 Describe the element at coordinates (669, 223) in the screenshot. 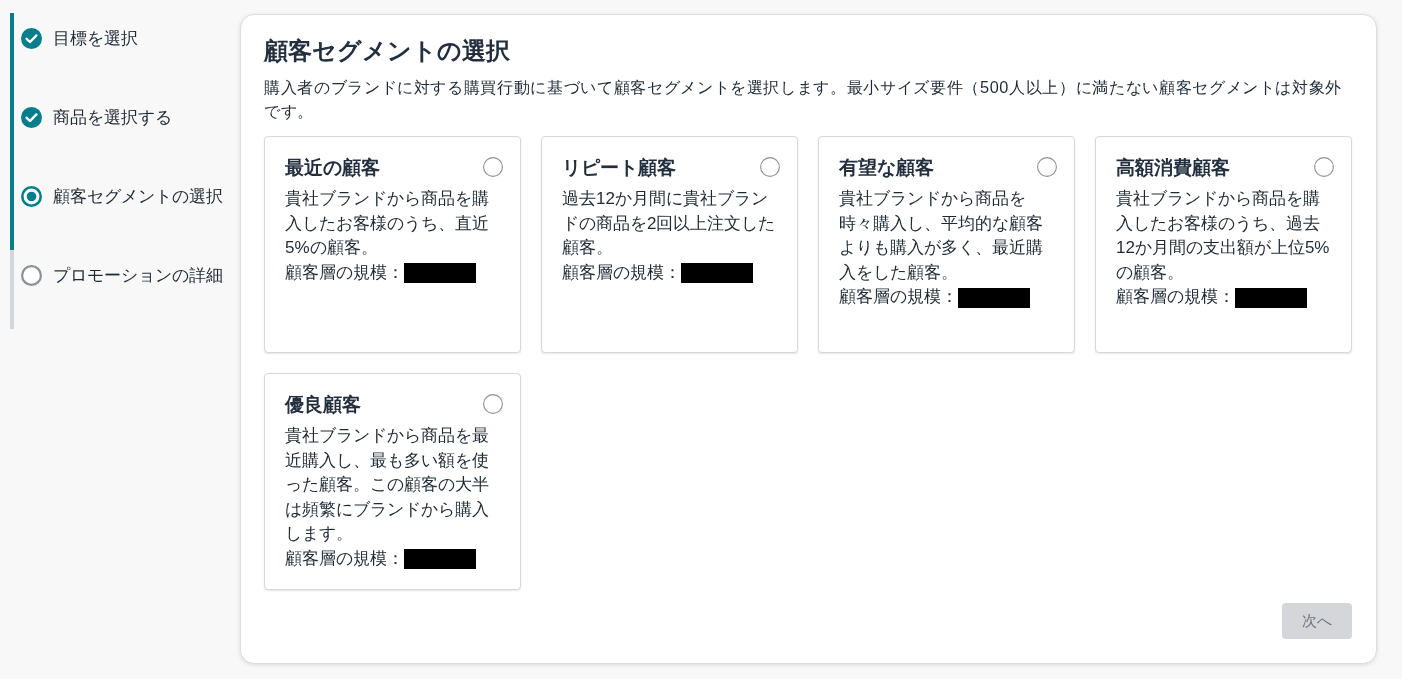

I see `segment-description: 過去12か月間に貴社ブランドの商品を2回以上注文した顧客。` at that location.